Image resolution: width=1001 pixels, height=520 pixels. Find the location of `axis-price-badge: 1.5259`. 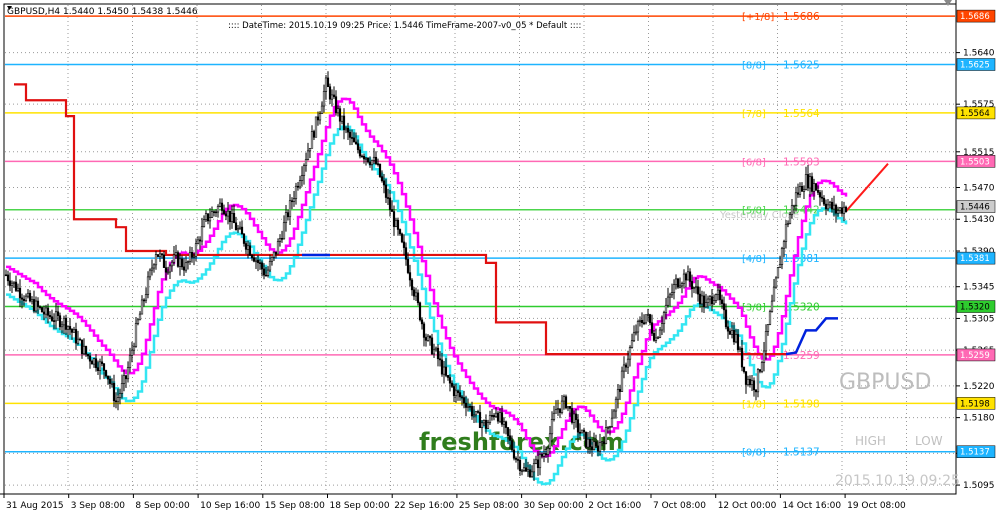

axis-price-badge: 1.5259 is located at coordinates (976, 355).